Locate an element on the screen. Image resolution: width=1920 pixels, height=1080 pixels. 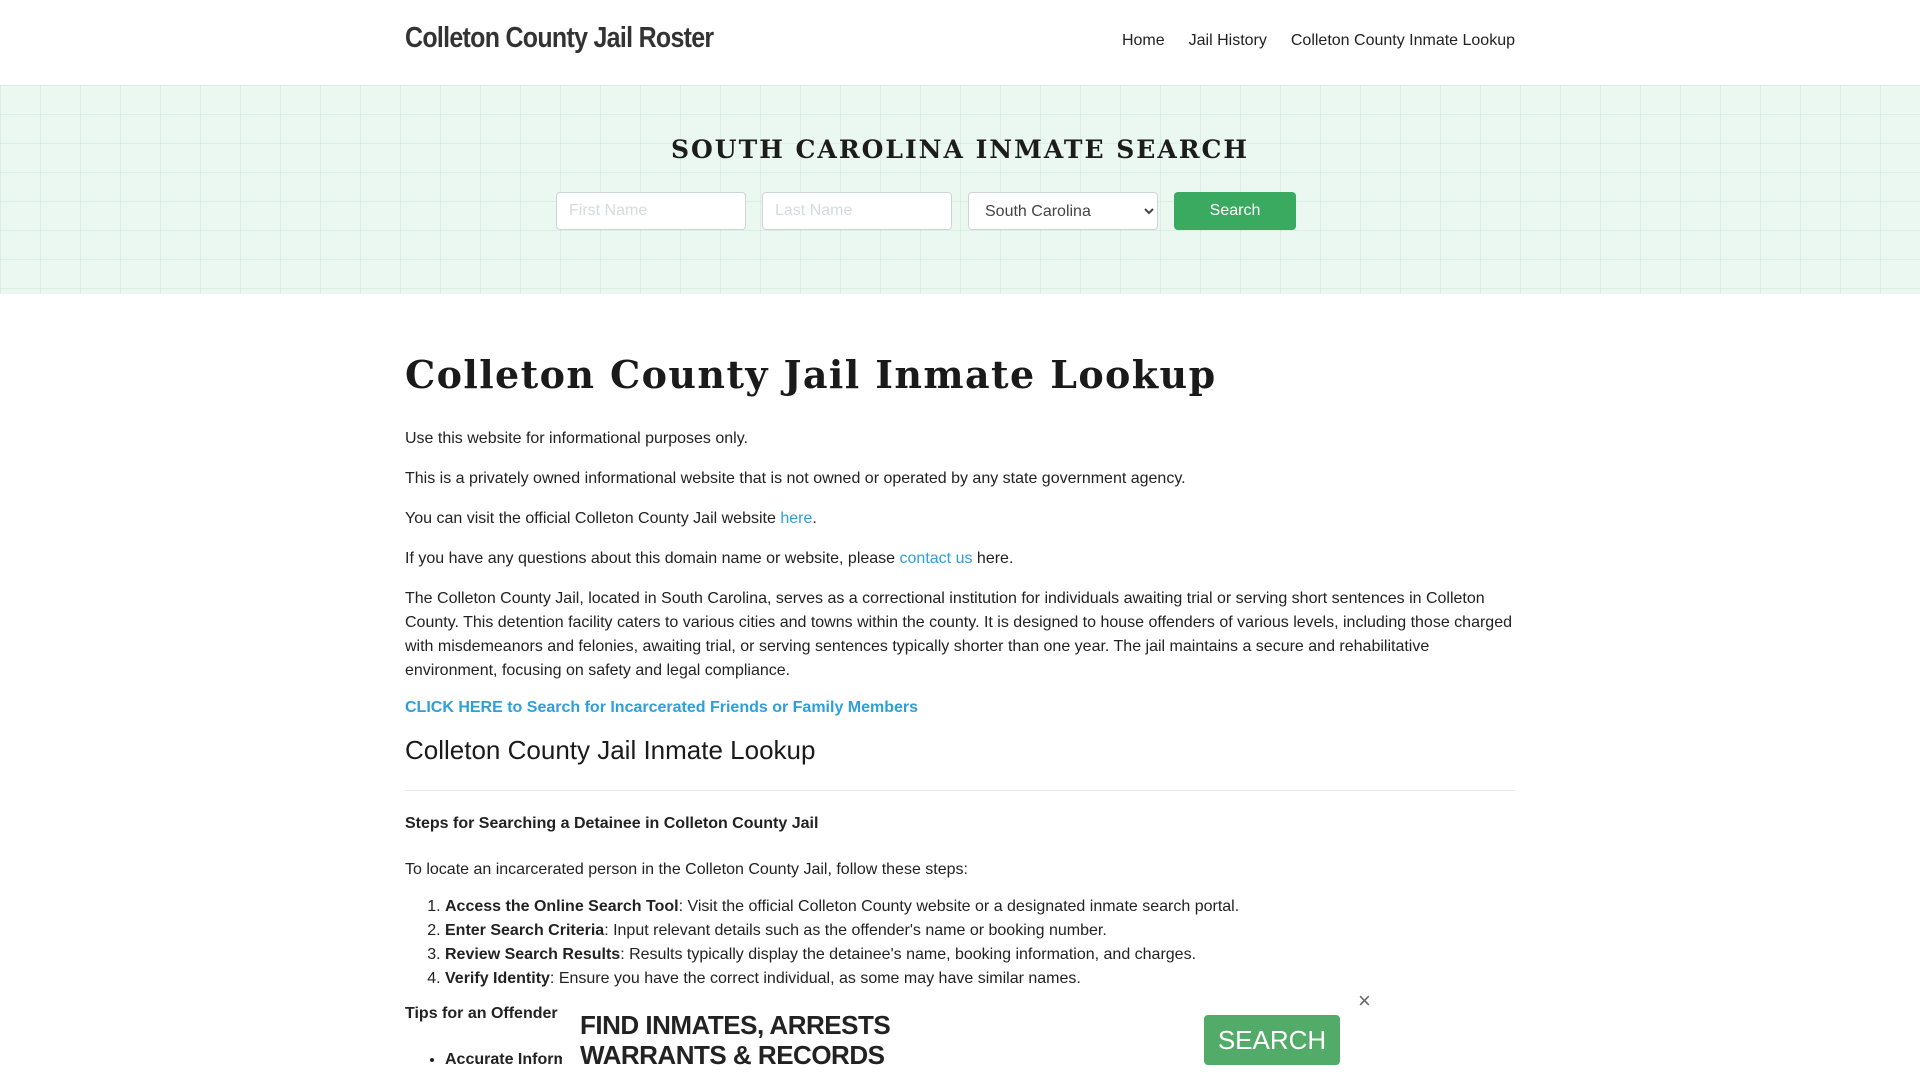
ad-search-button: SEARCH is located at coordinates (1272, 1040).